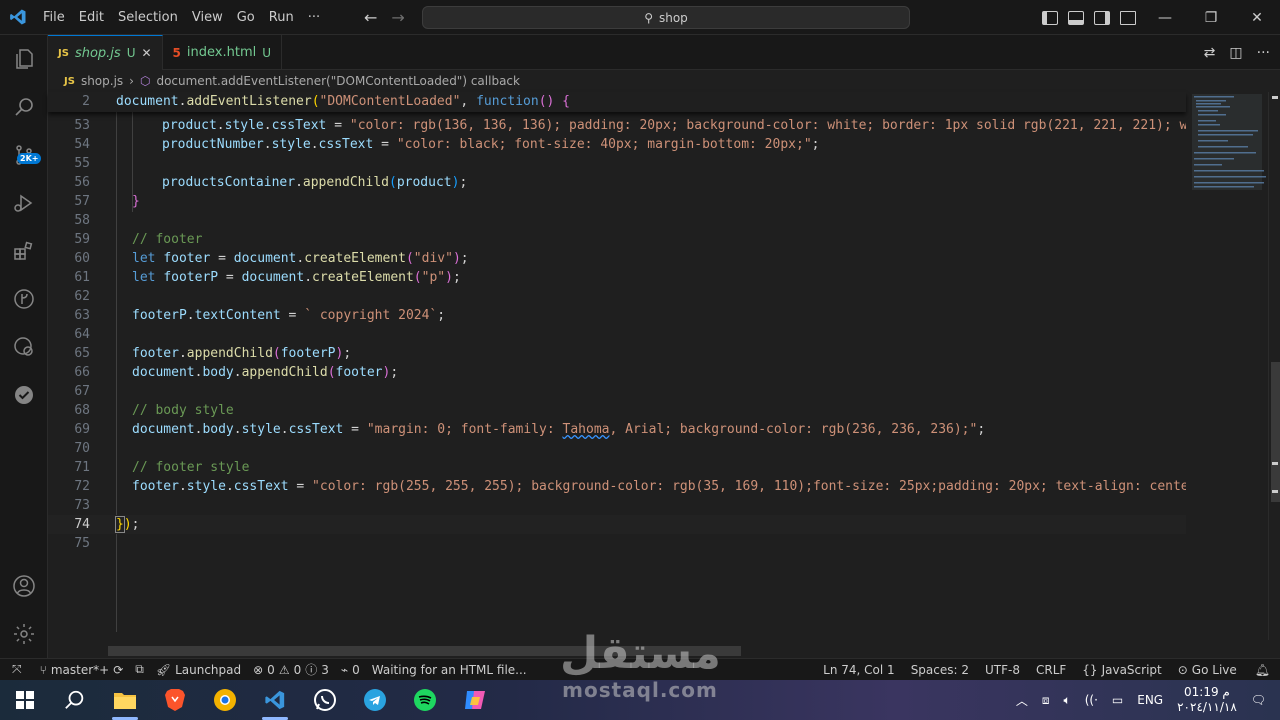 The width and height of the screenshot is (1280, 720). Describe the element at coordinates (664, 52) in the screenshot. I see `editor-tabs: JS shop.js U ✕ 5 index.html U` at that location.